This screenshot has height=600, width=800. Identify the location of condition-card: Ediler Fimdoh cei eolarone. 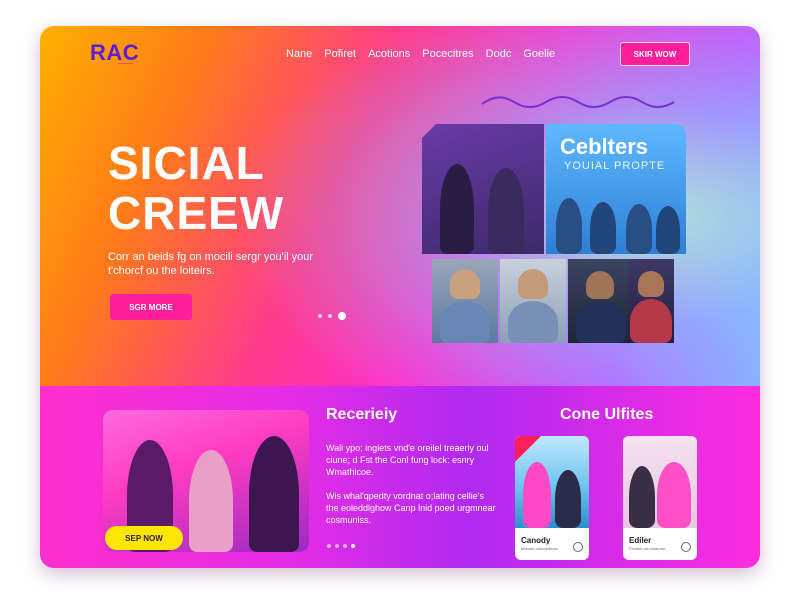
(660, 498).